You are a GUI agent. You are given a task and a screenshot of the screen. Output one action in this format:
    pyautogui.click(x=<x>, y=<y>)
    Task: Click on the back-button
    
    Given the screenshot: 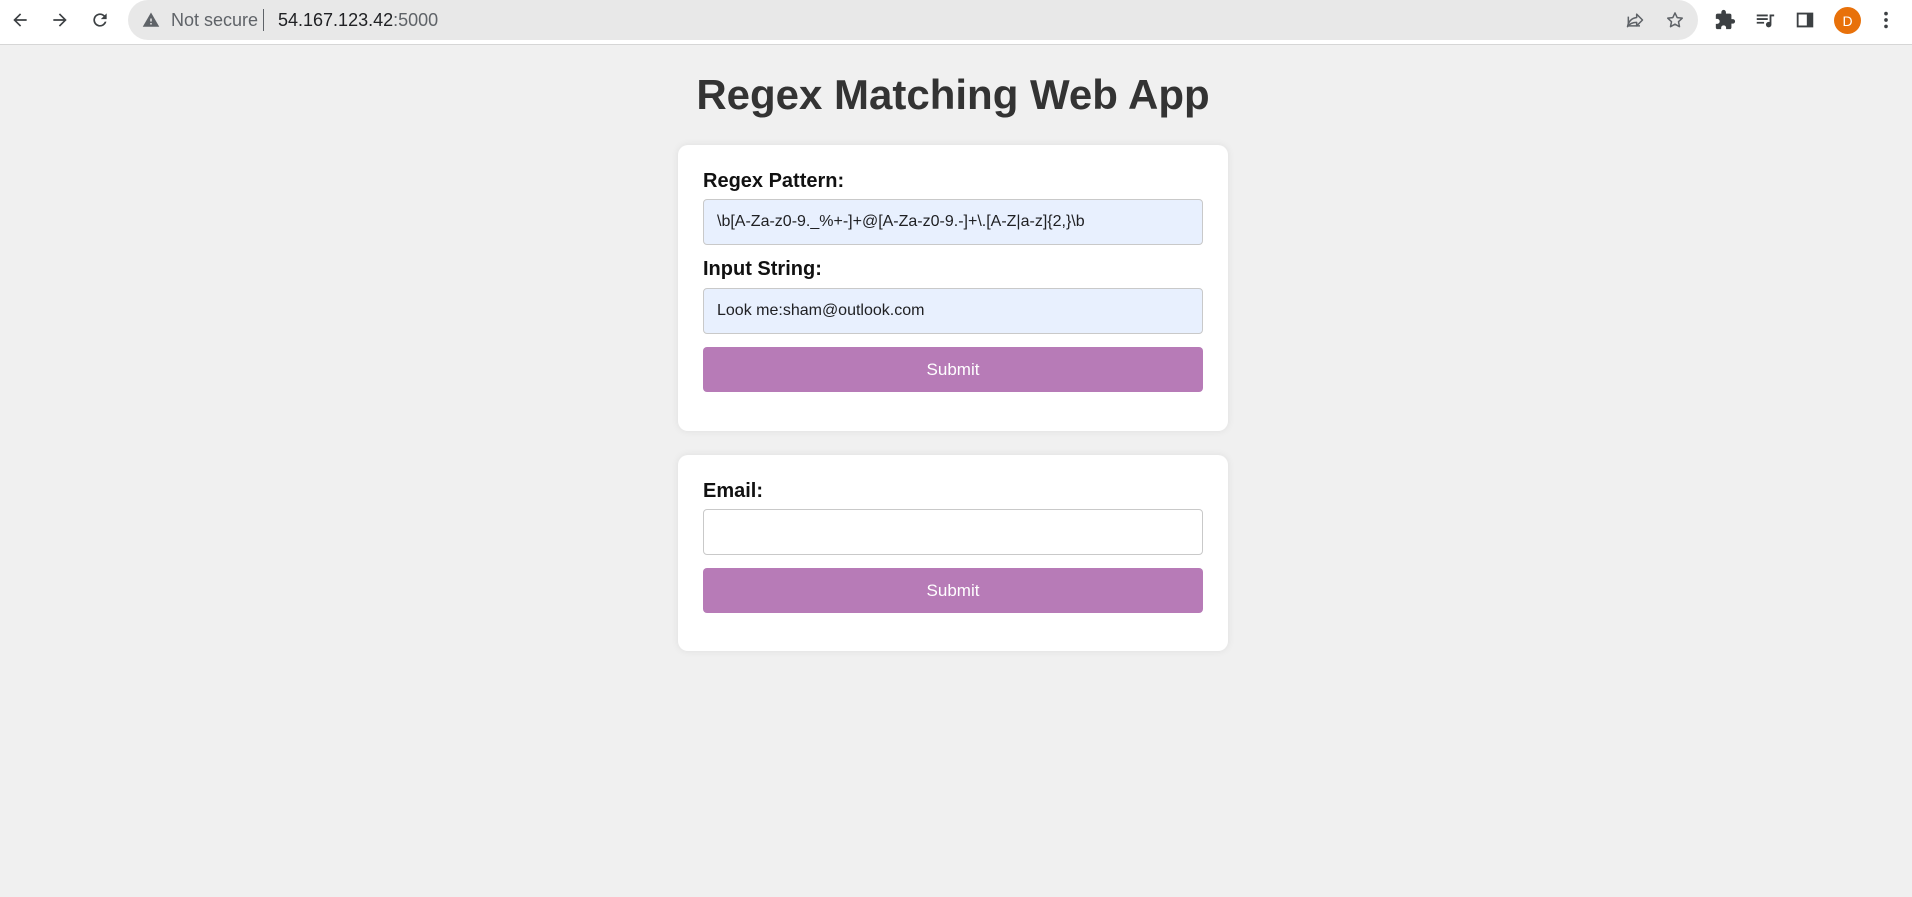 What is the action you would take?
    pyautogui.click(x=20, y=20)
    